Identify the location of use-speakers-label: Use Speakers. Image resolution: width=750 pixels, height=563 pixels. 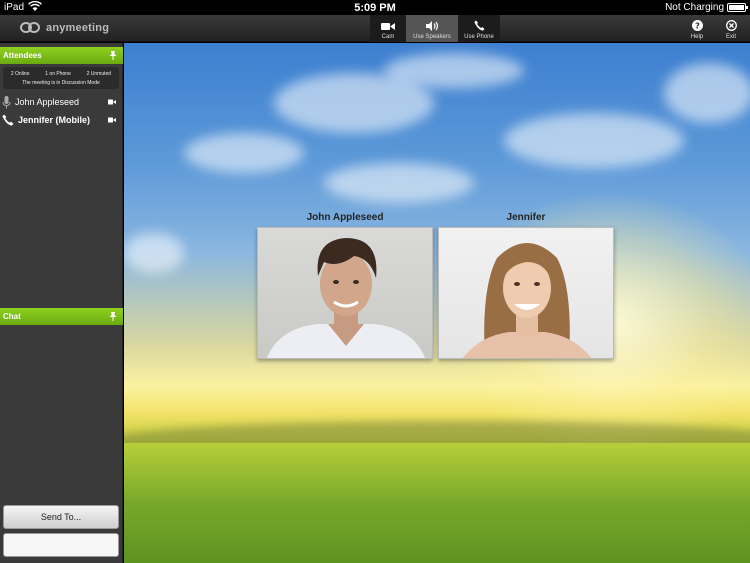
(432, 37).